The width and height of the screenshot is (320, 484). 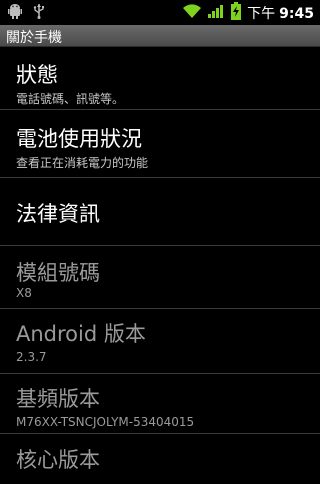 I want to click on list-item-battery-use: 電池使用狀況 查看正在消耗電力的功能, so click(x=160, y=144).